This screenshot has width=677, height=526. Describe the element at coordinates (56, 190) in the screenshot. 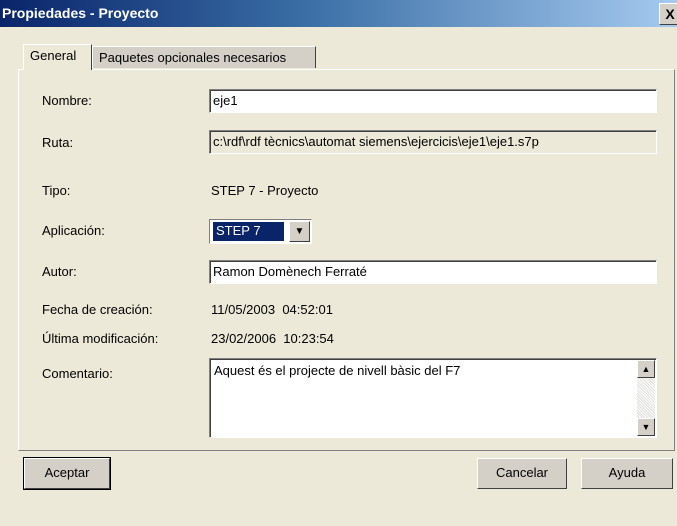

I see `tipo-label: Tipo:` at that location.